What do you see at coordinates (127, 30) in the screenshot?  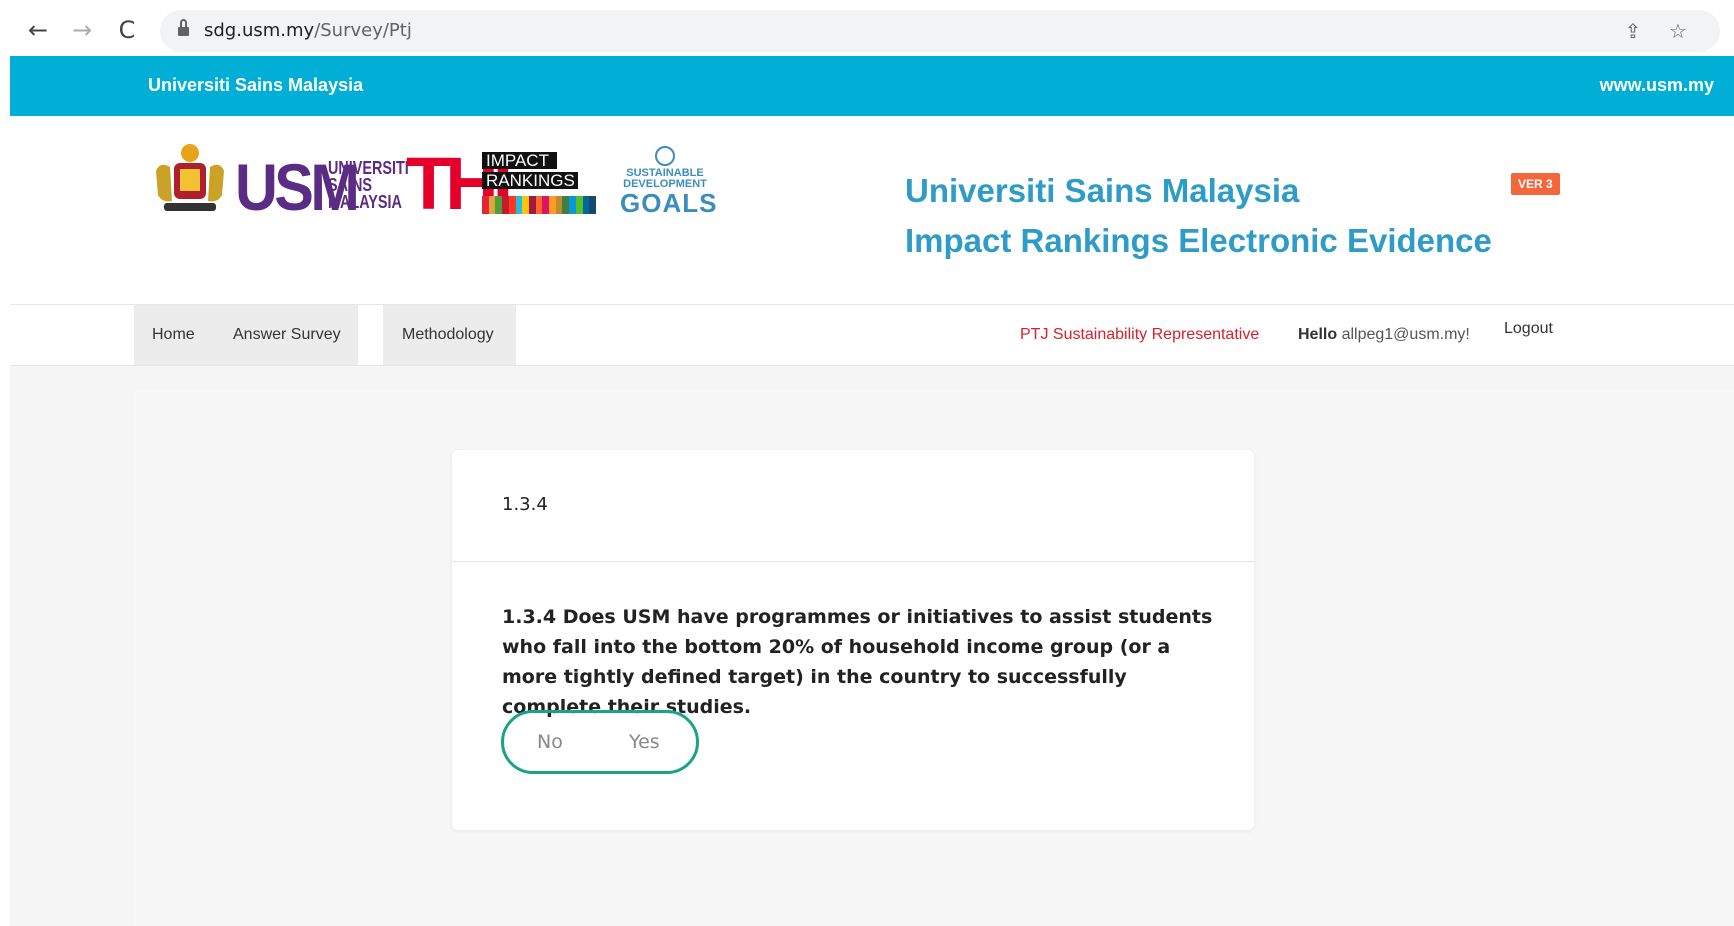 I see `reload-icon: C` at bounding box center [127, 30].